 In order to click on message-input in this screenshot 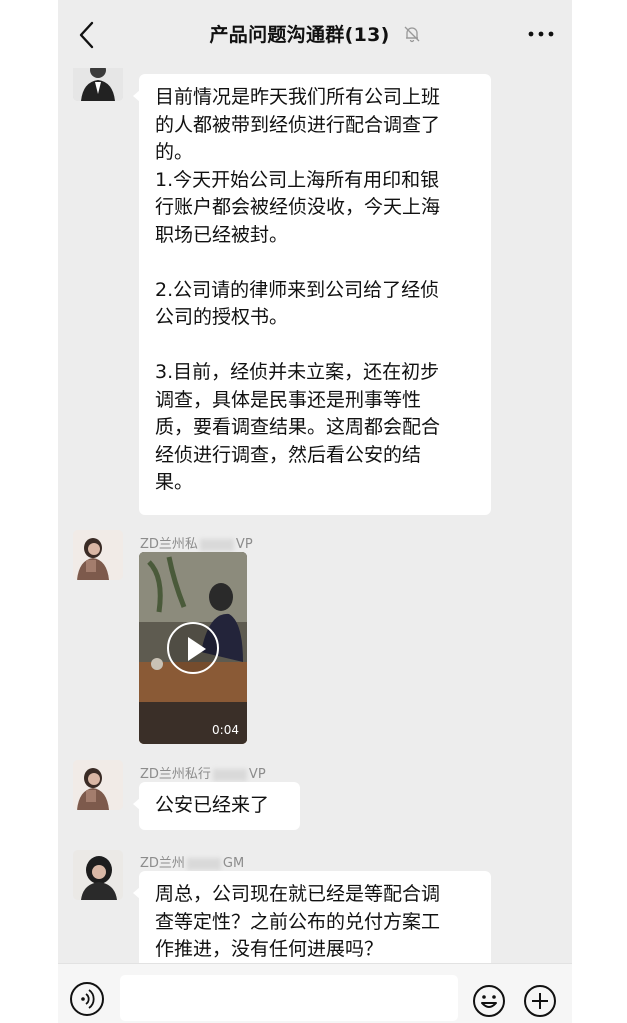, I will do `click(289, 998)`.